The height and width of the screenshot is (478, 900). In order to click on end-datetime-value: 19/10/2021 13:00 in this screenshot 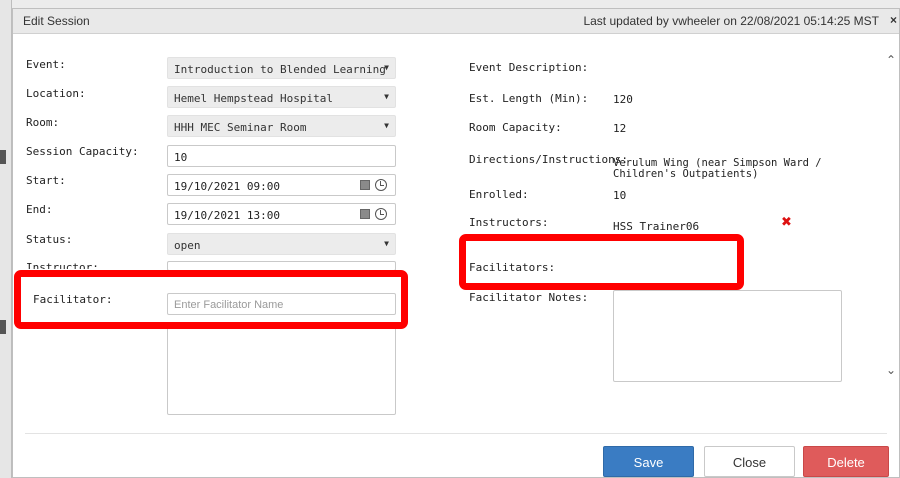, I will do `click(227, 215)`.